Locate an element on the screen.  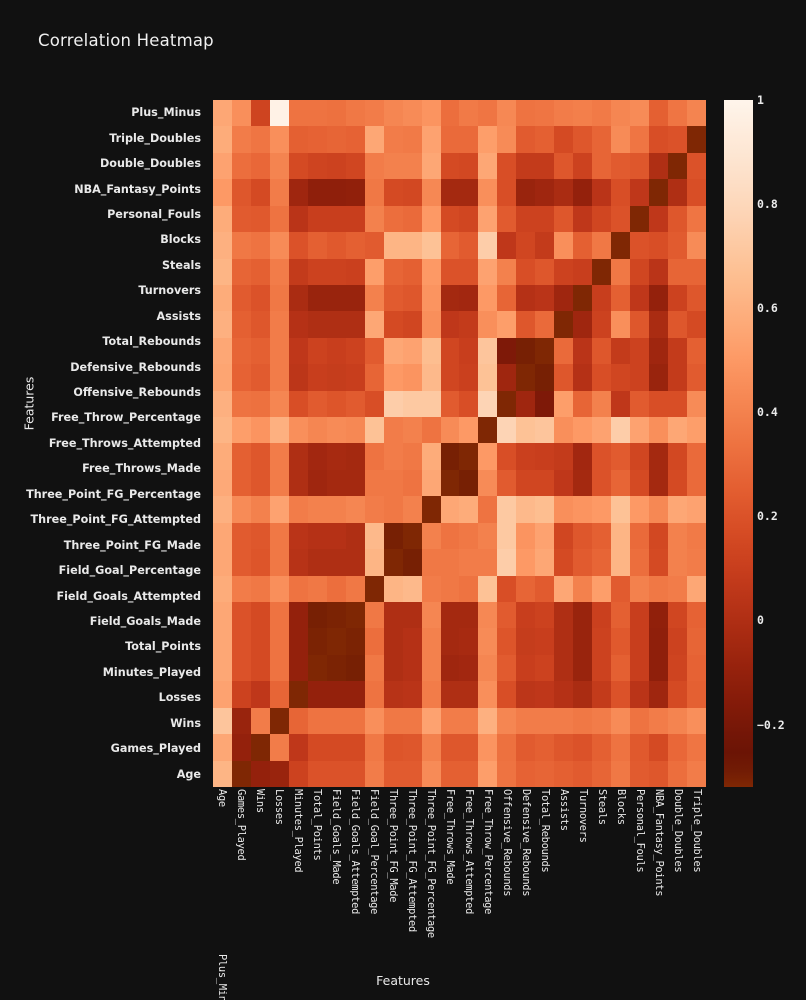
colorbar-tick-label: 0.4 is located at coordinates (767, 412).